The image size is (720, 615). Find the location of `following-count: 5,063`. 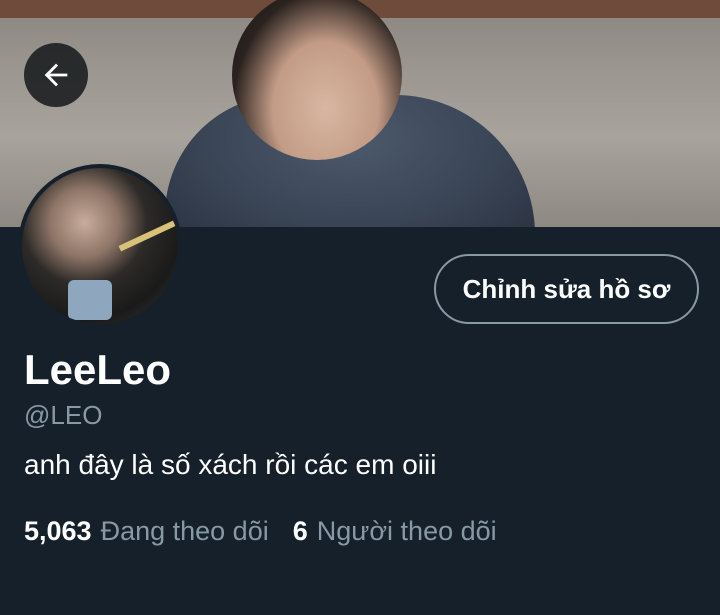

following-count: 5,063 is located at coordinates (58, 531).